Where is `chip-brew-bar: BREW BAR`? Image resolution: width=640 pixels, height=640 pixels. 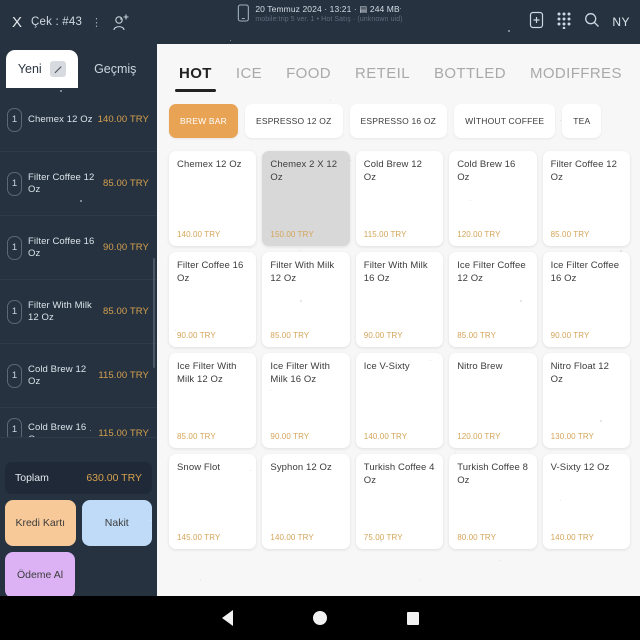 chip-brew-bar: BREW BAR is located at coordinates (203, 121).